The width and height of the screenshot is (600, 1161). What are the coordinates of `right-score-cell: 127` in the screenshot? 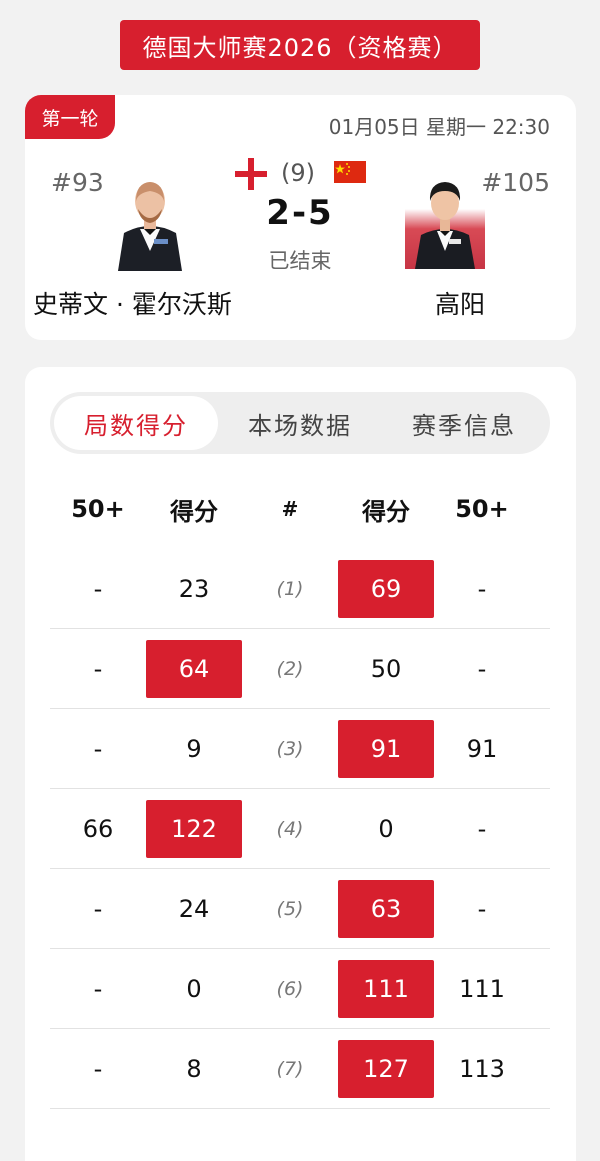 It's located at (386, 1068).